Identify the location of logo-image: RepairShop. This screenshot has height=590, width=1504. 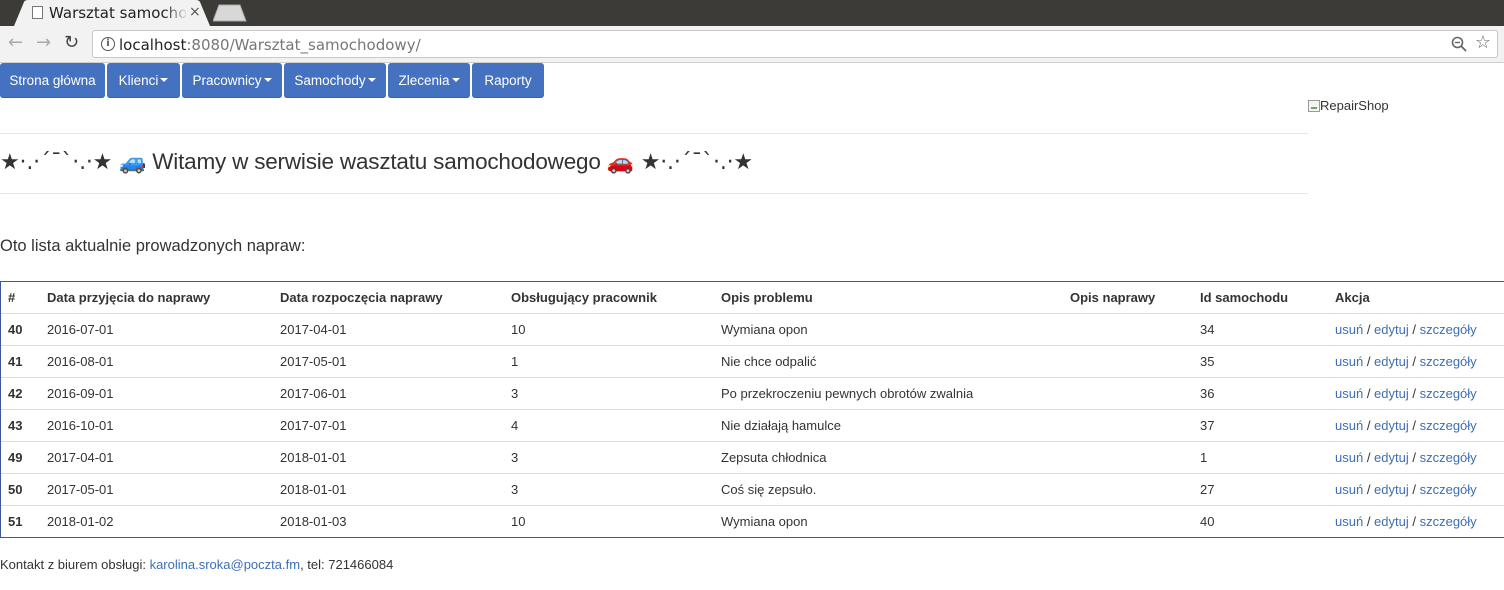
(1348, 105).